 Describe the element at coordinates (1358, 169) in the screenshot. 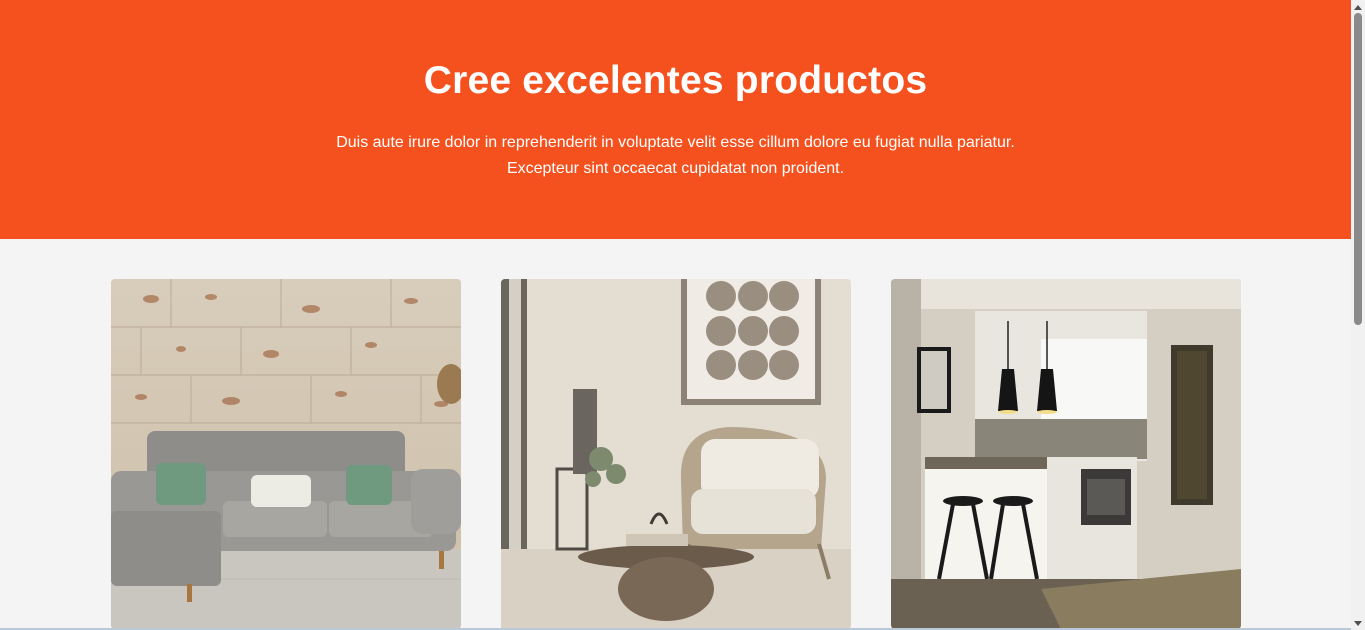

I see `scrollbar-thumb` at that location.